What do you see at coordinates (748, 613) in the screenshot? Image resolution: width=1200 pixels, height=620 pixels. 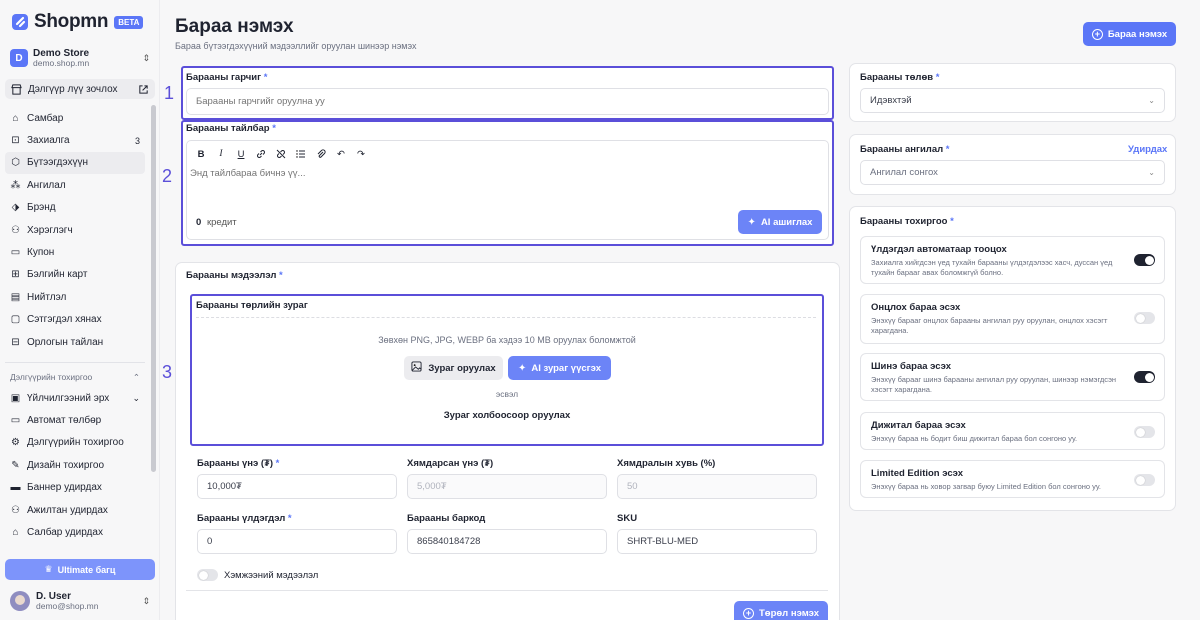 I see `plus-circle-icon: +` at bounding box center [748, 613].